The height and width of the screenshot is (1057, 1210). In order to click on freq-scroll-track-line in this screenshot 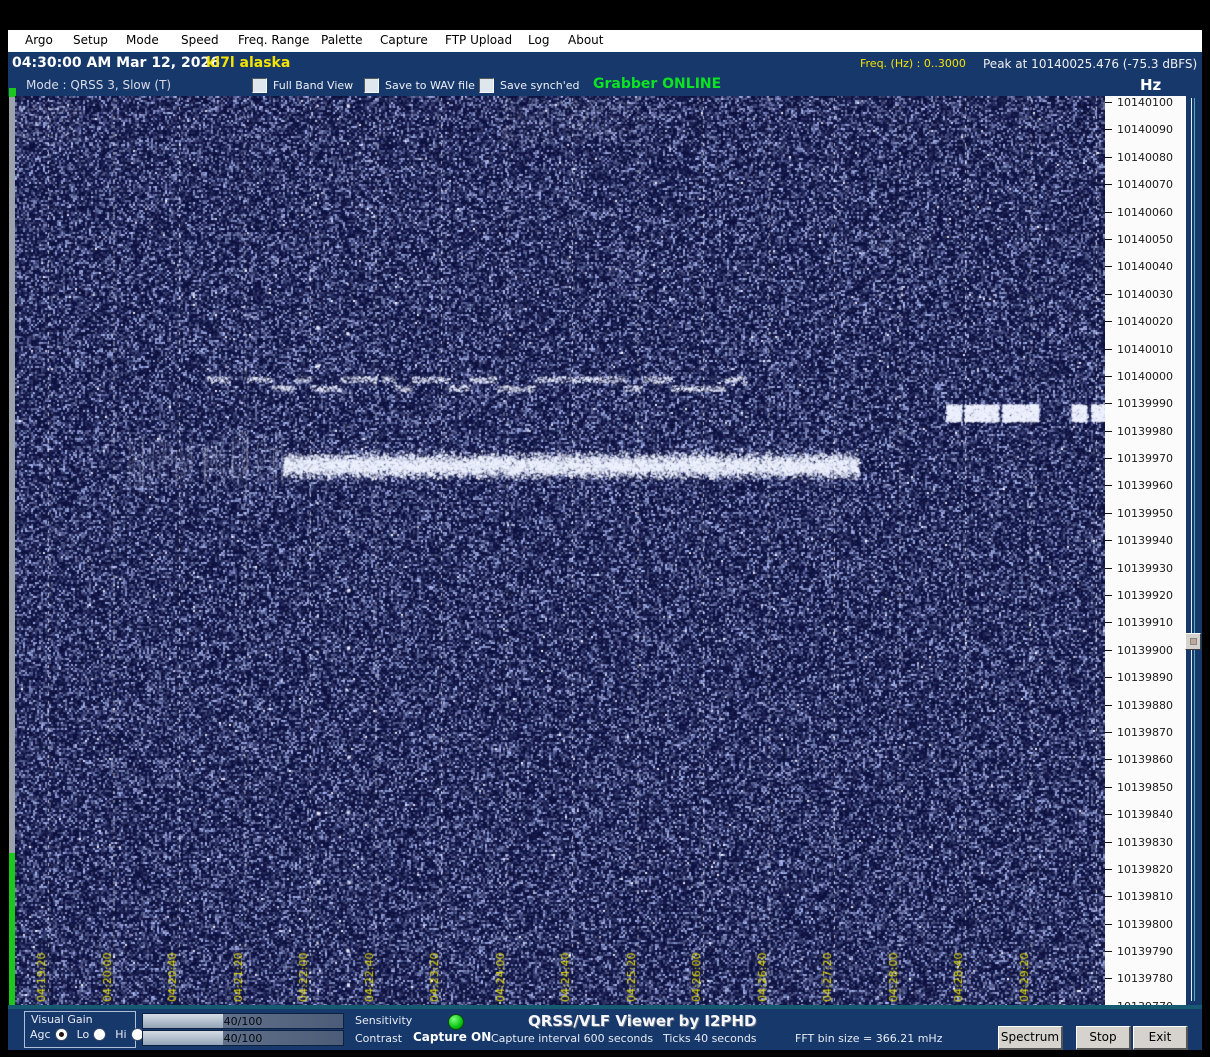, I will do `click(1191, 549)`.